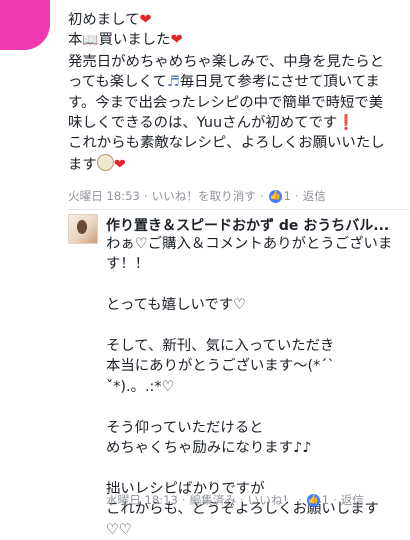  What do you see at coordinates (226, 61) in the screenshot?
I see `comment-text-line: 発売日がめちゃめちゃ楽しみで、中身を見たらと` at bounding box center [226, 61].